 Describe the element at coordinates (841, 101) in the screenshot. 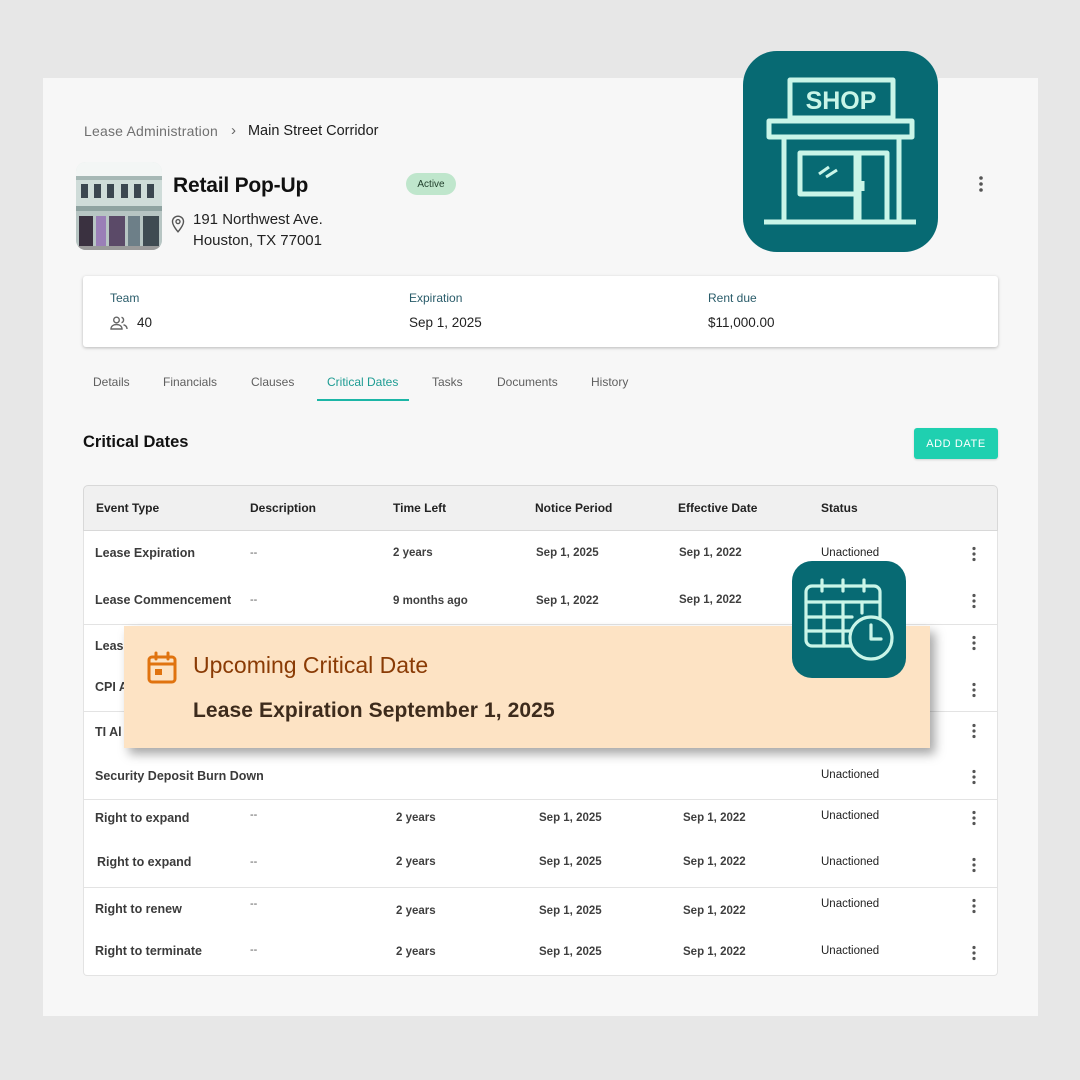

I see `shop-sign-text: SHOP` at that location.